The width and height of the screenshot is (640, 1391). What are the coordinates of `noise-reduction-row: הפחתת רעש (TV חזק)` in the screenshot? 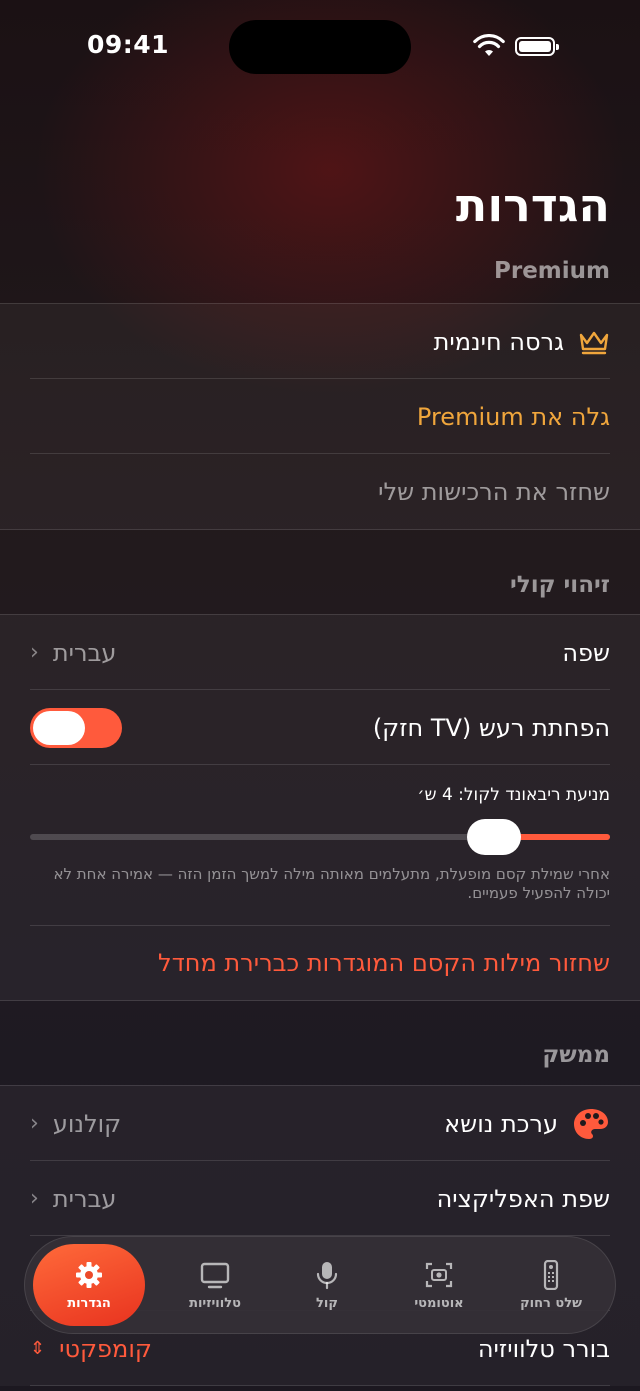 It's located at (320, 727).